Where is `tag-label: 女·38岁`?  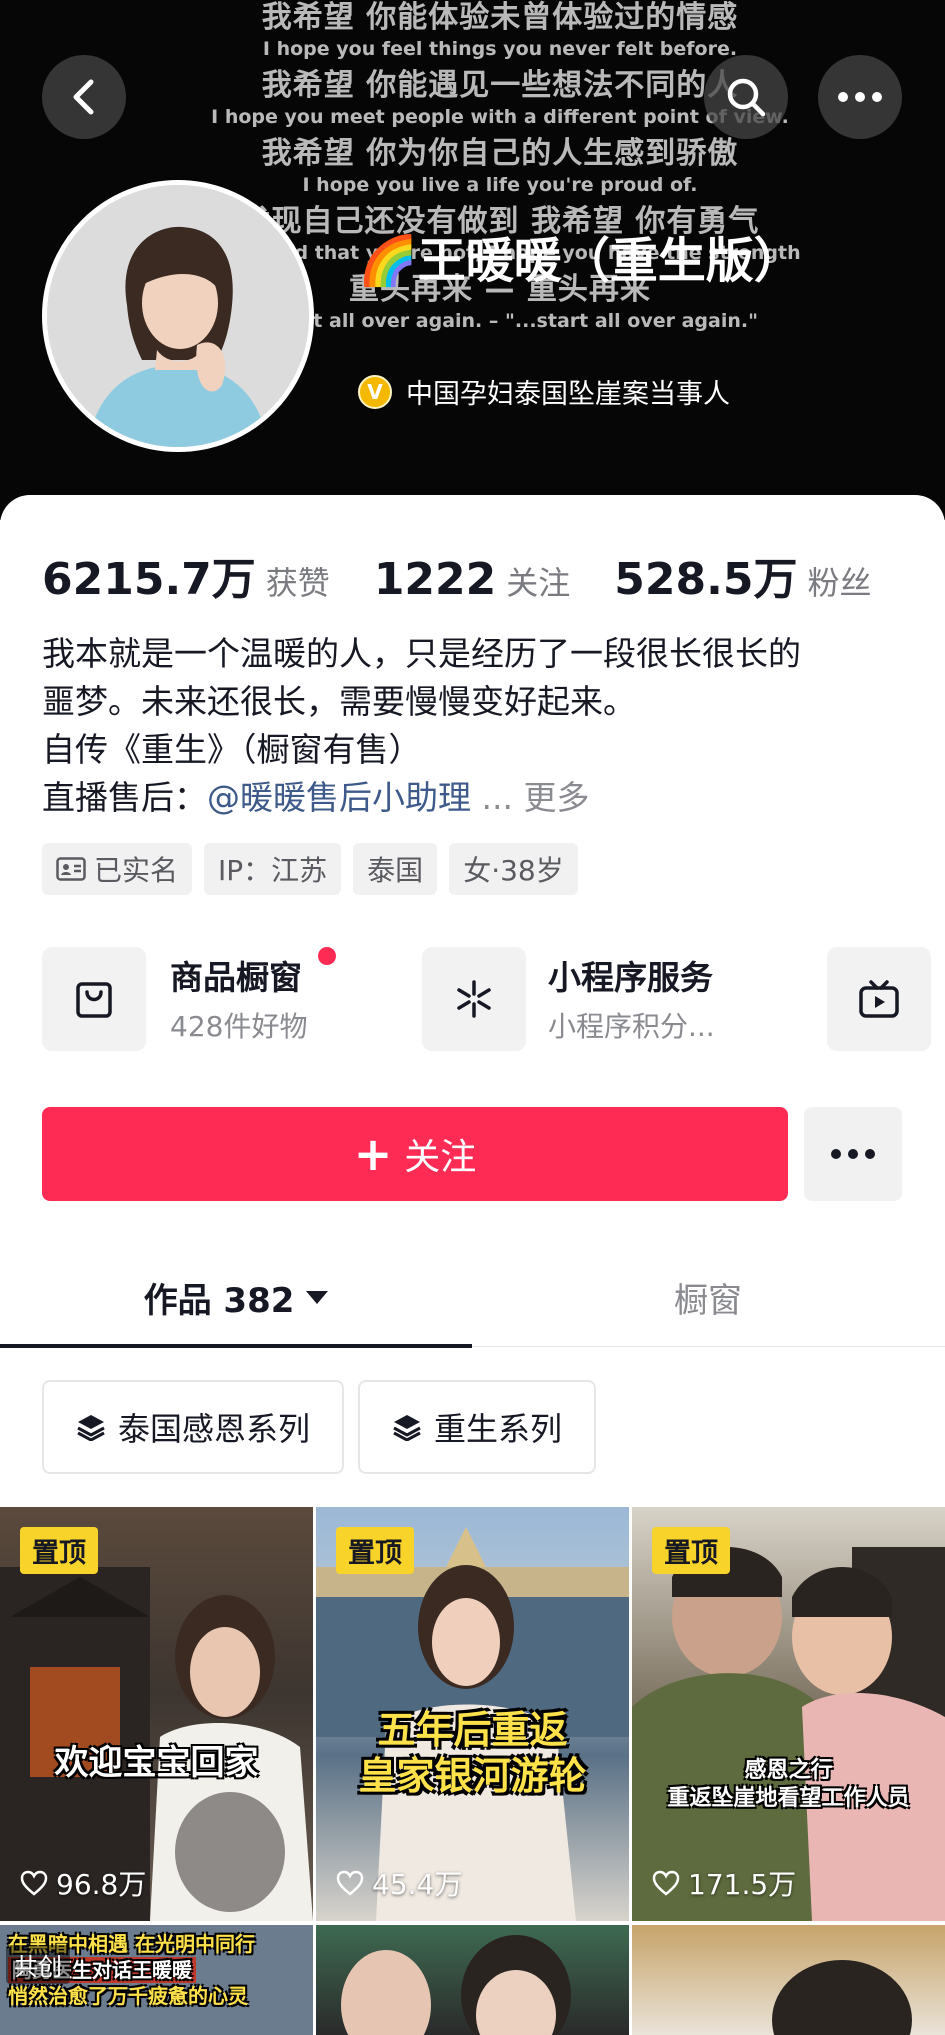
tag-label: 女·38岁 is located at coordinates (513, 870).